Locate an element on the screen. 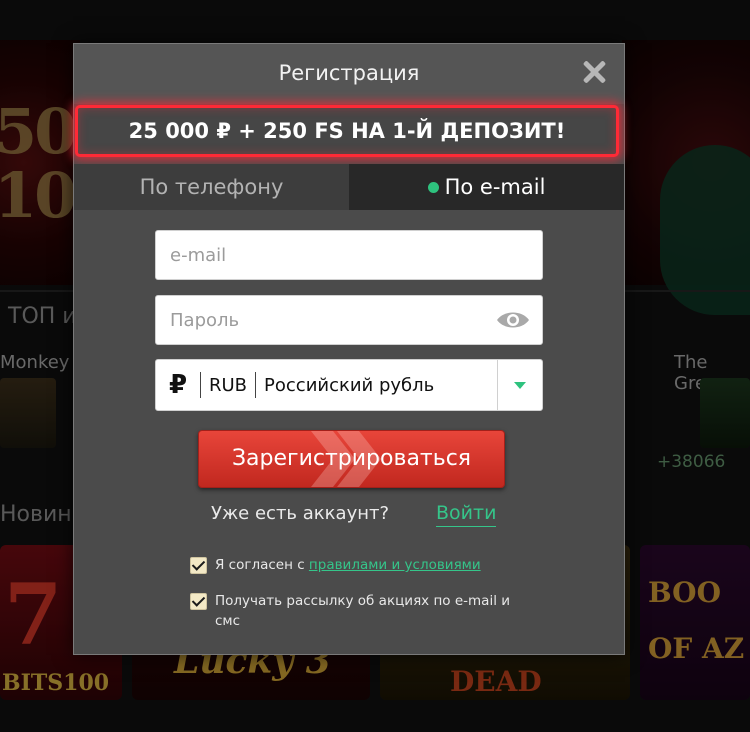  account-question: Уже есть аккаунт? is located at coordinates (300, 513).